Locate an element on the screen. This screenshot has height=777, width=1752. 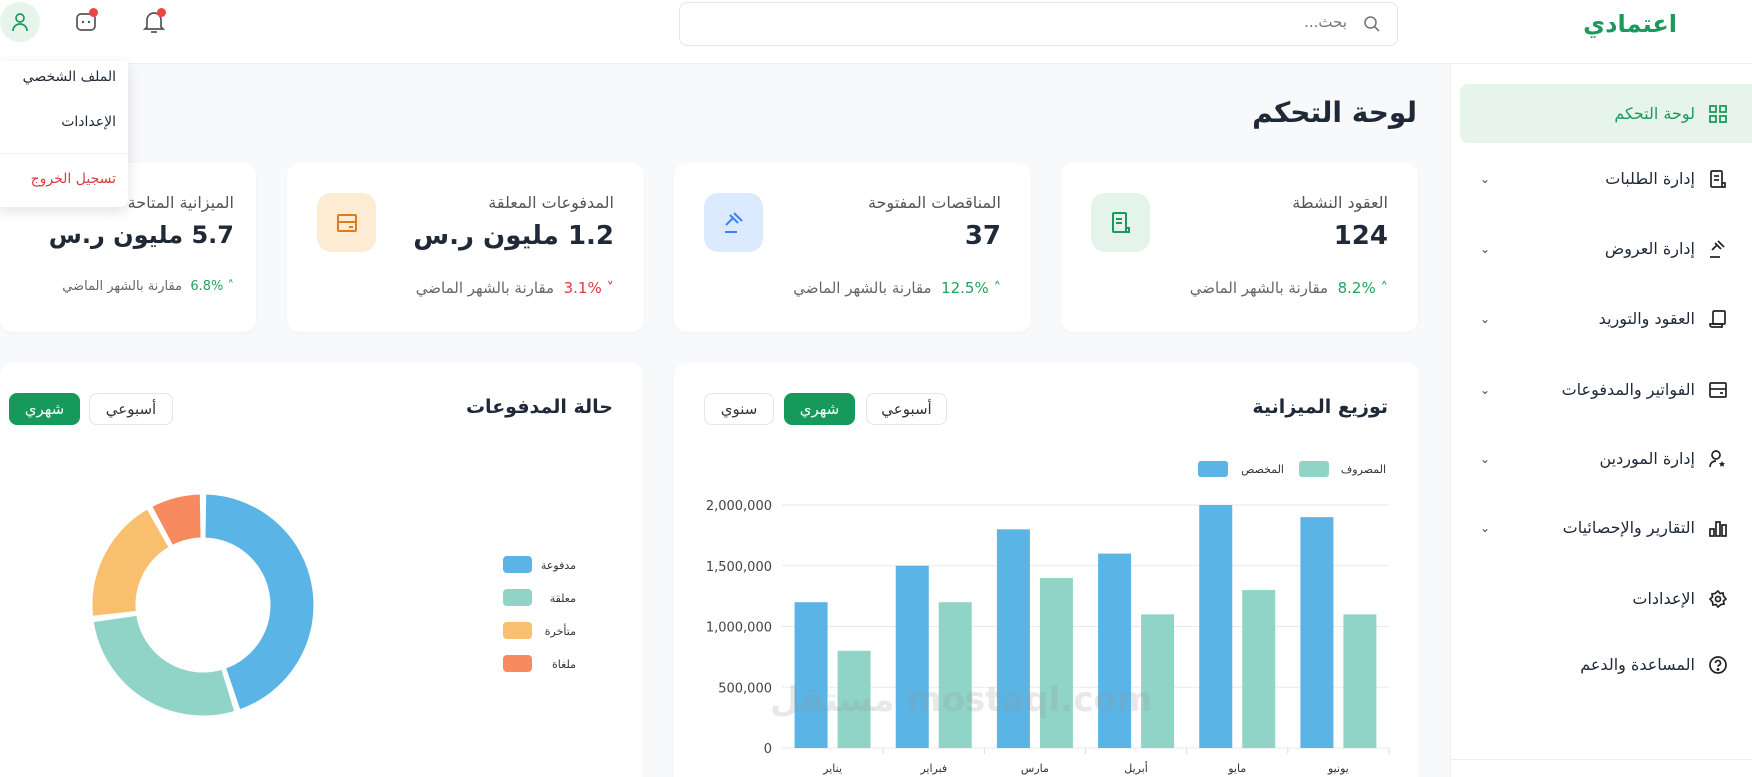
sidebar-item-label: المساعدة والدعم is located at coordinates (1637, 664).